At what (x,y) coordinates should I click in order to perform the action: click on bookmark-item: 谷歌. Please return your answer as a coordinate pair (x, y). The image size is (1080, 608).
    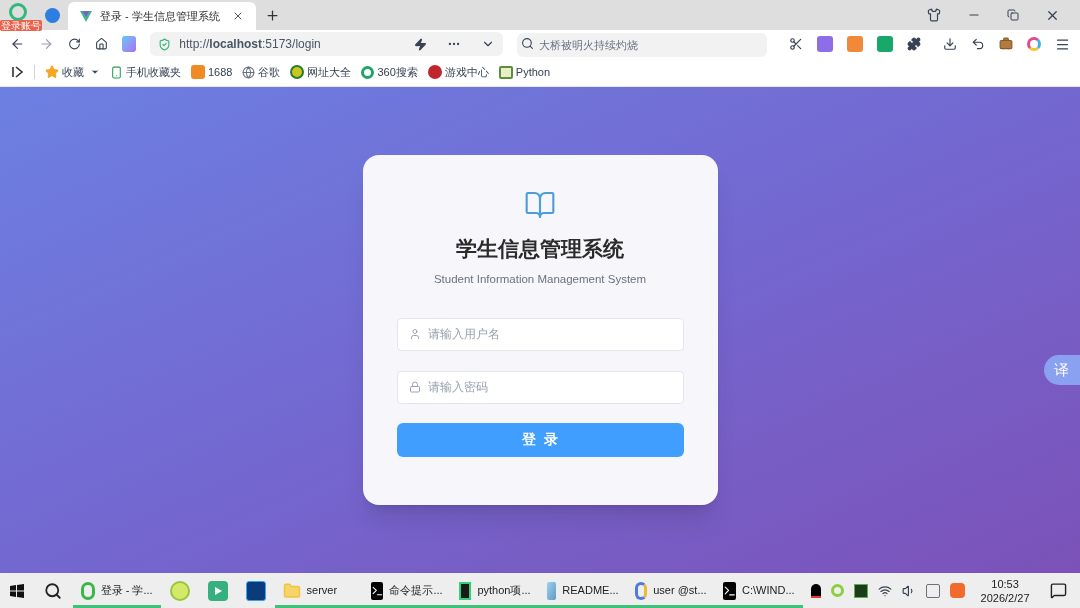
    Looking at the image, I should click on (261, 72).